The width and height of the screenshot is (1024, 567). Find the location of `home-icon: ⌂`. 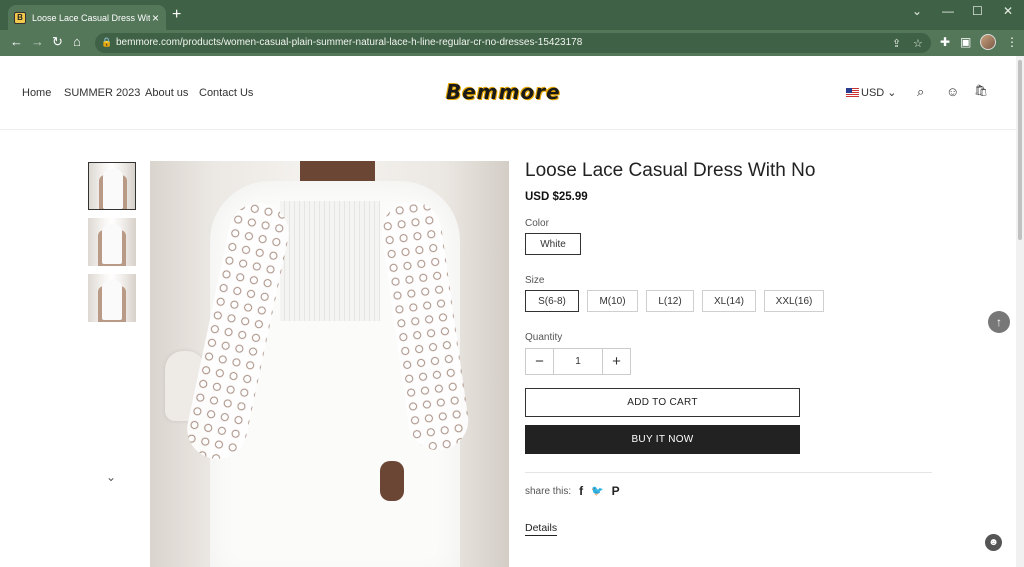

home-icon: ⌂ is located at coordinates (77, 42).